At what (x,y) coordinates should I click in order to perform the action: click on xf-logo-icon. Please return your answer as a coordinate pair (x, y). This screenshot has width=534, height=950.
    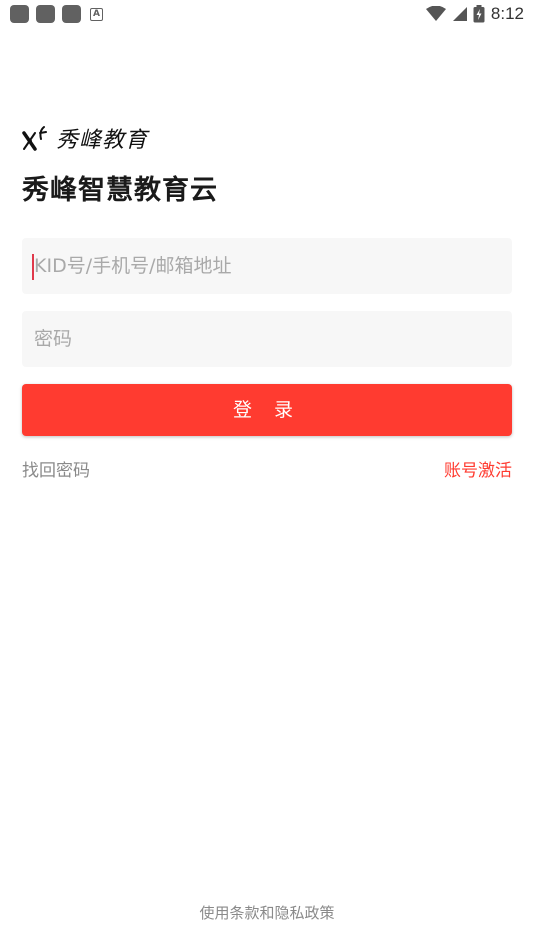
    Looking at the image, I should click on (34, 138).